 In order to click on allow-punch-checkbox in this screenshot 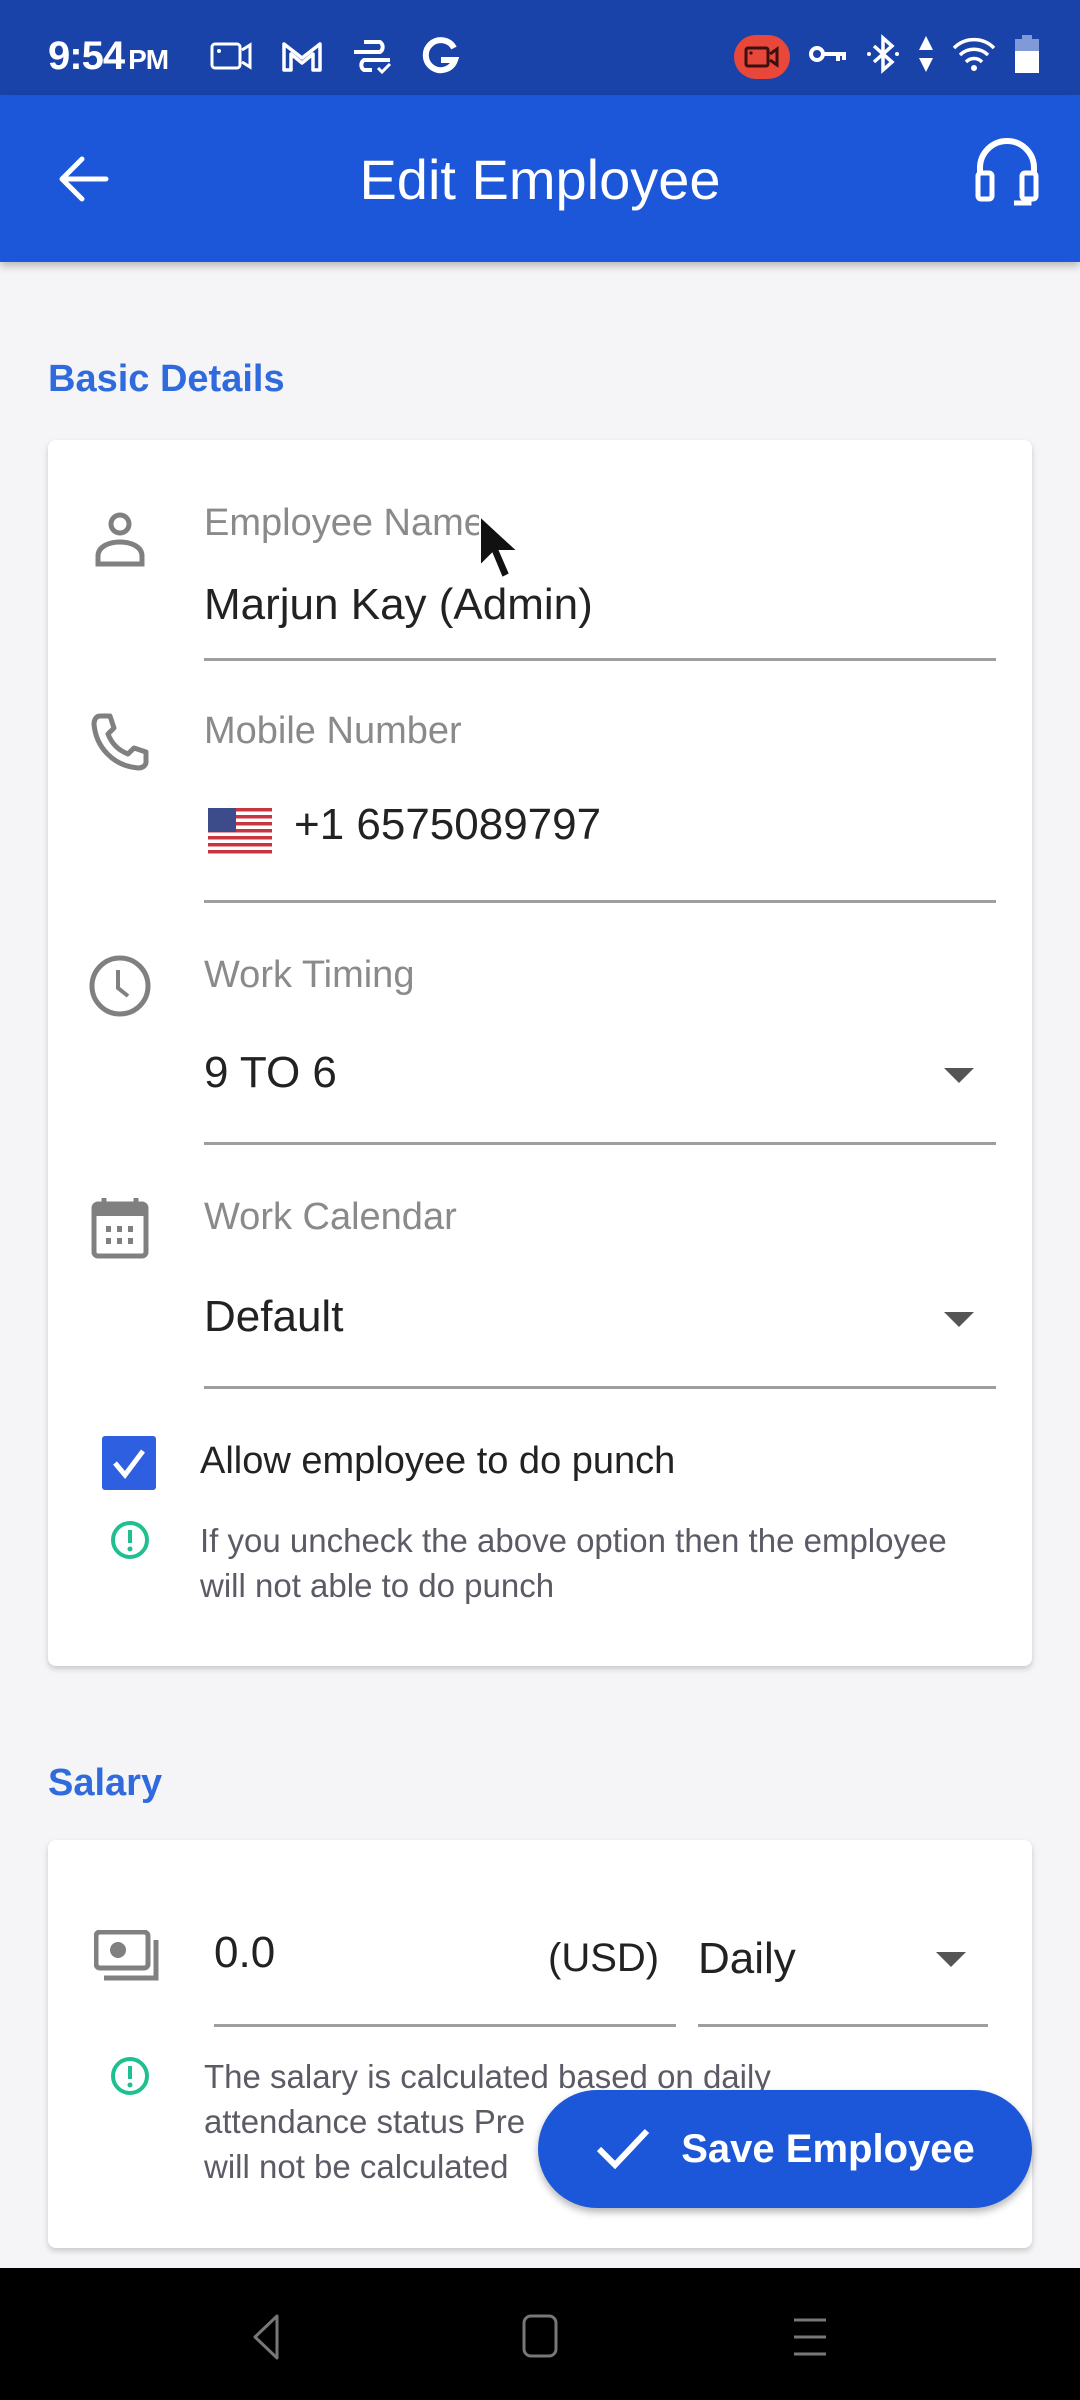, I will do `click(129, 1463)`.